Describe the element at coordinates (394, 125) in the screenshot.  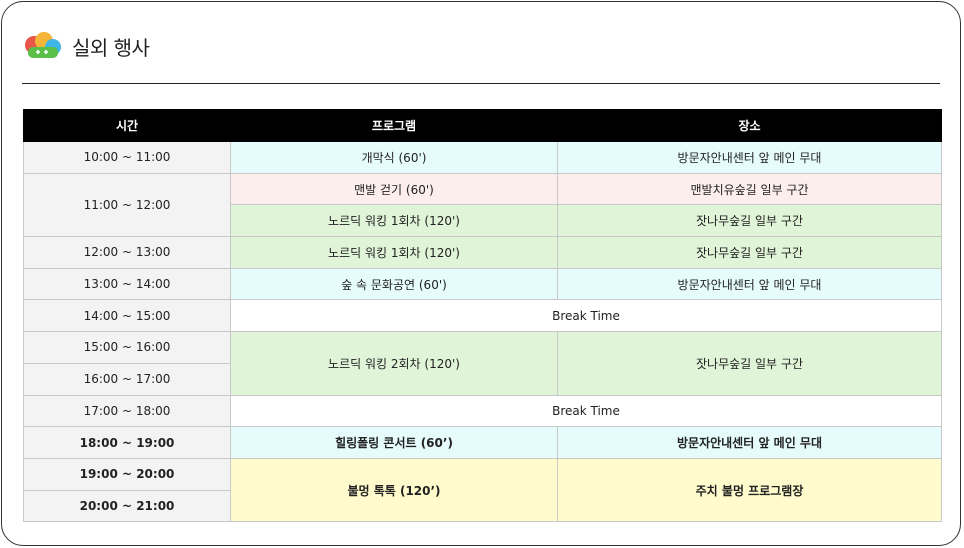
I see `header-program: 프로그램` at that location.